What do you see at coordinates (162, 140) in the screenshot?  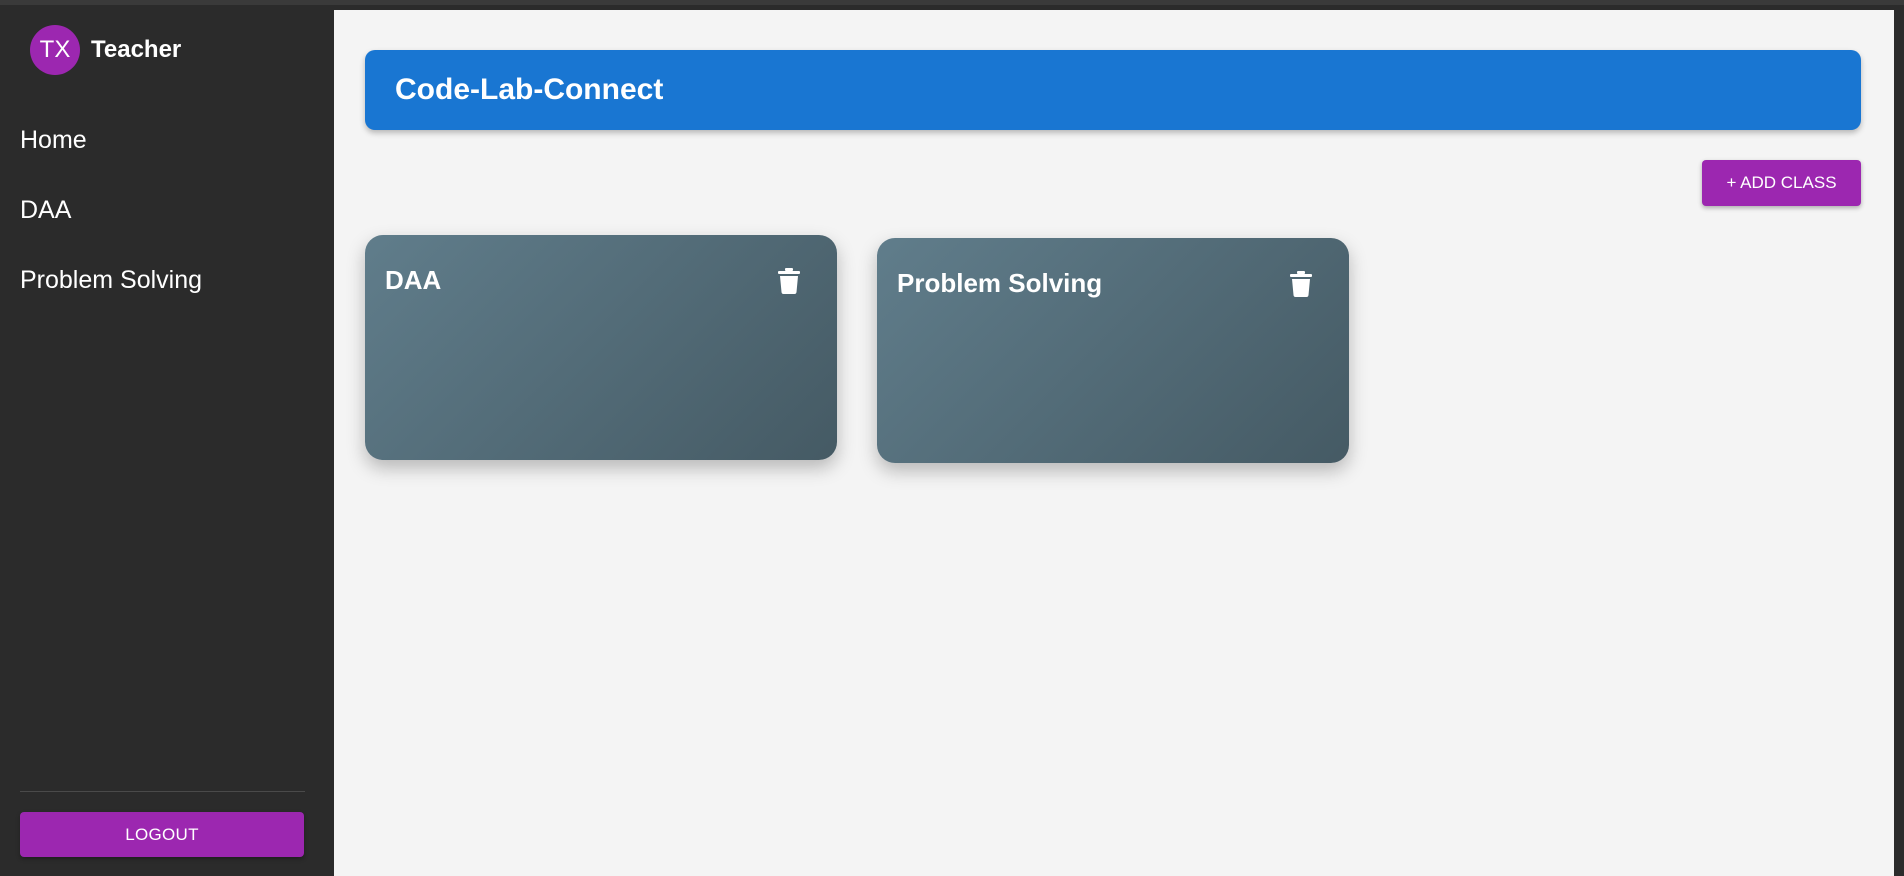 I see `sidebar-item-home: Home` at bounding box center [162, 140].